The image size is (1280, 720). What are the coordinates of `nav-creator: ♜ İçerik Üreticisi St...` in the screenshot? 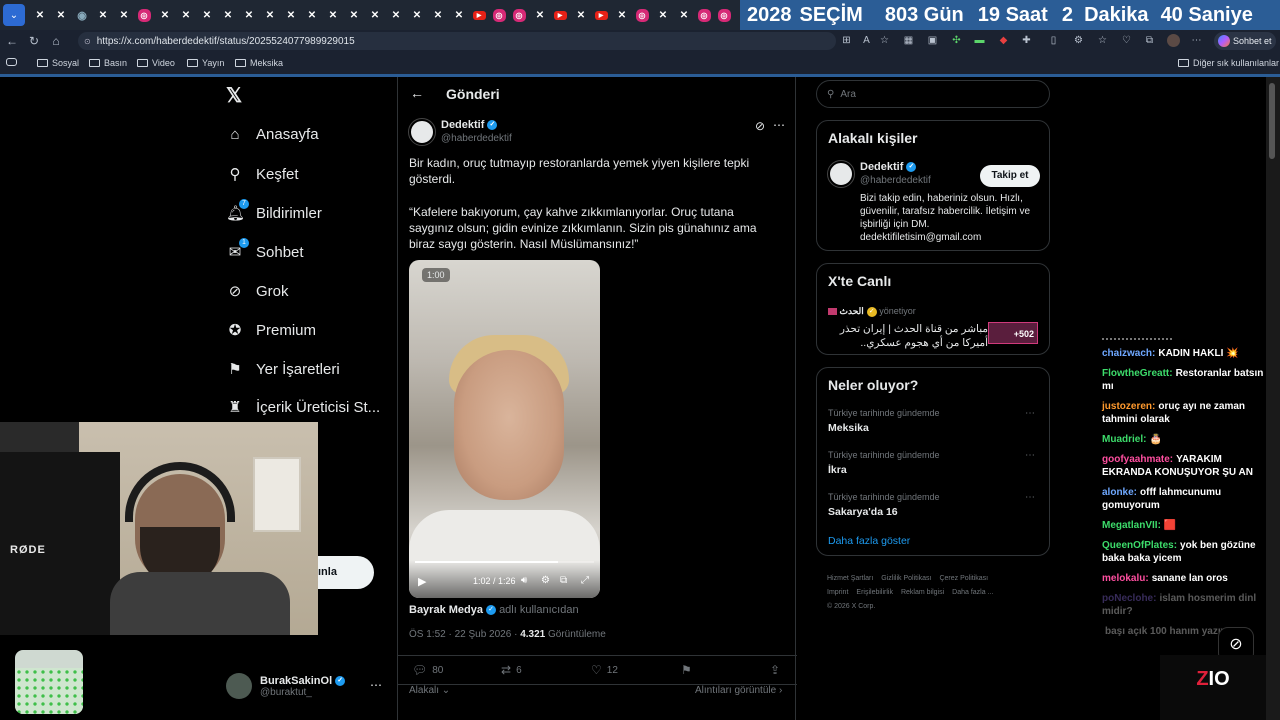 It's located at (303, 407).